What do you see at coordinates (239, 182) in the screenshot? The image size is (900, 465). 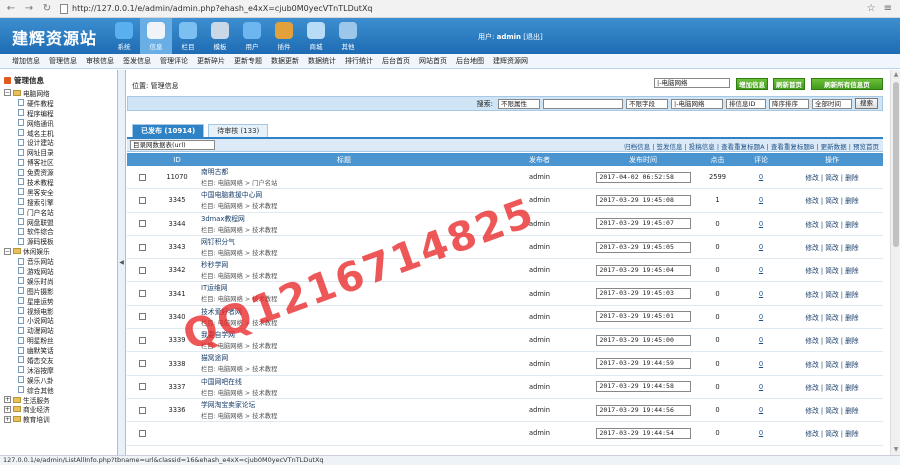 I see `row-category: 栏目: 电脑网络 > 门户名站` at bounding box center [239, 182].